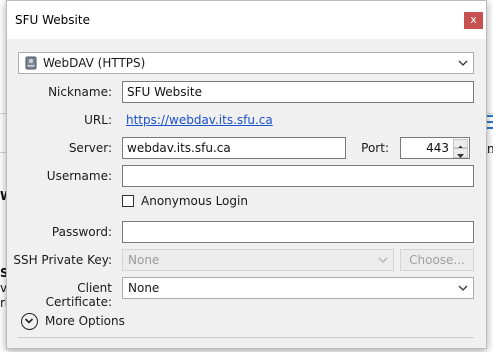 Image resolution: width=493 pixels, height=352 pixels. Describe the element at coordinates (246, 20) in the screenshot. I see `title-bar: SFU Website x` at that location.